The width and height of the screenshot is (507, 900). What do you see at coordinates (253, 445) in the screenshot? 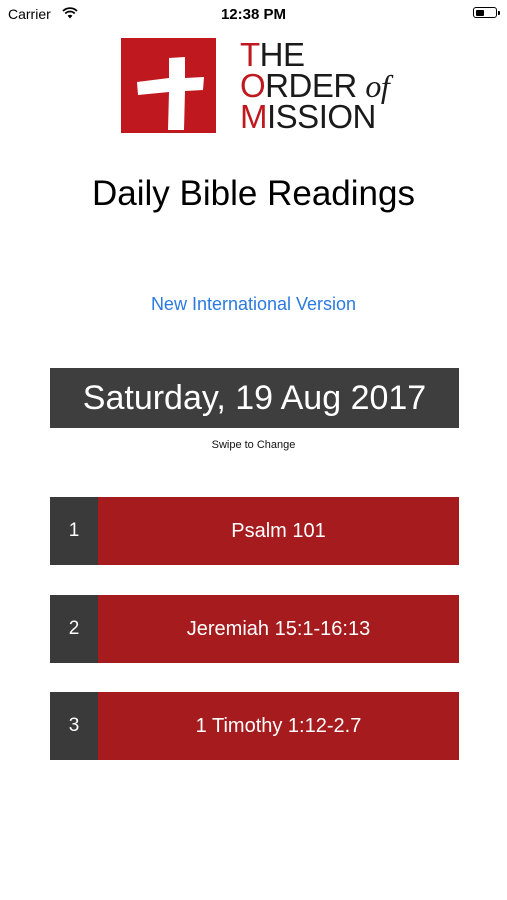
I see `swipe-hint: Swipe to Change` at bounding box center [253, 445].